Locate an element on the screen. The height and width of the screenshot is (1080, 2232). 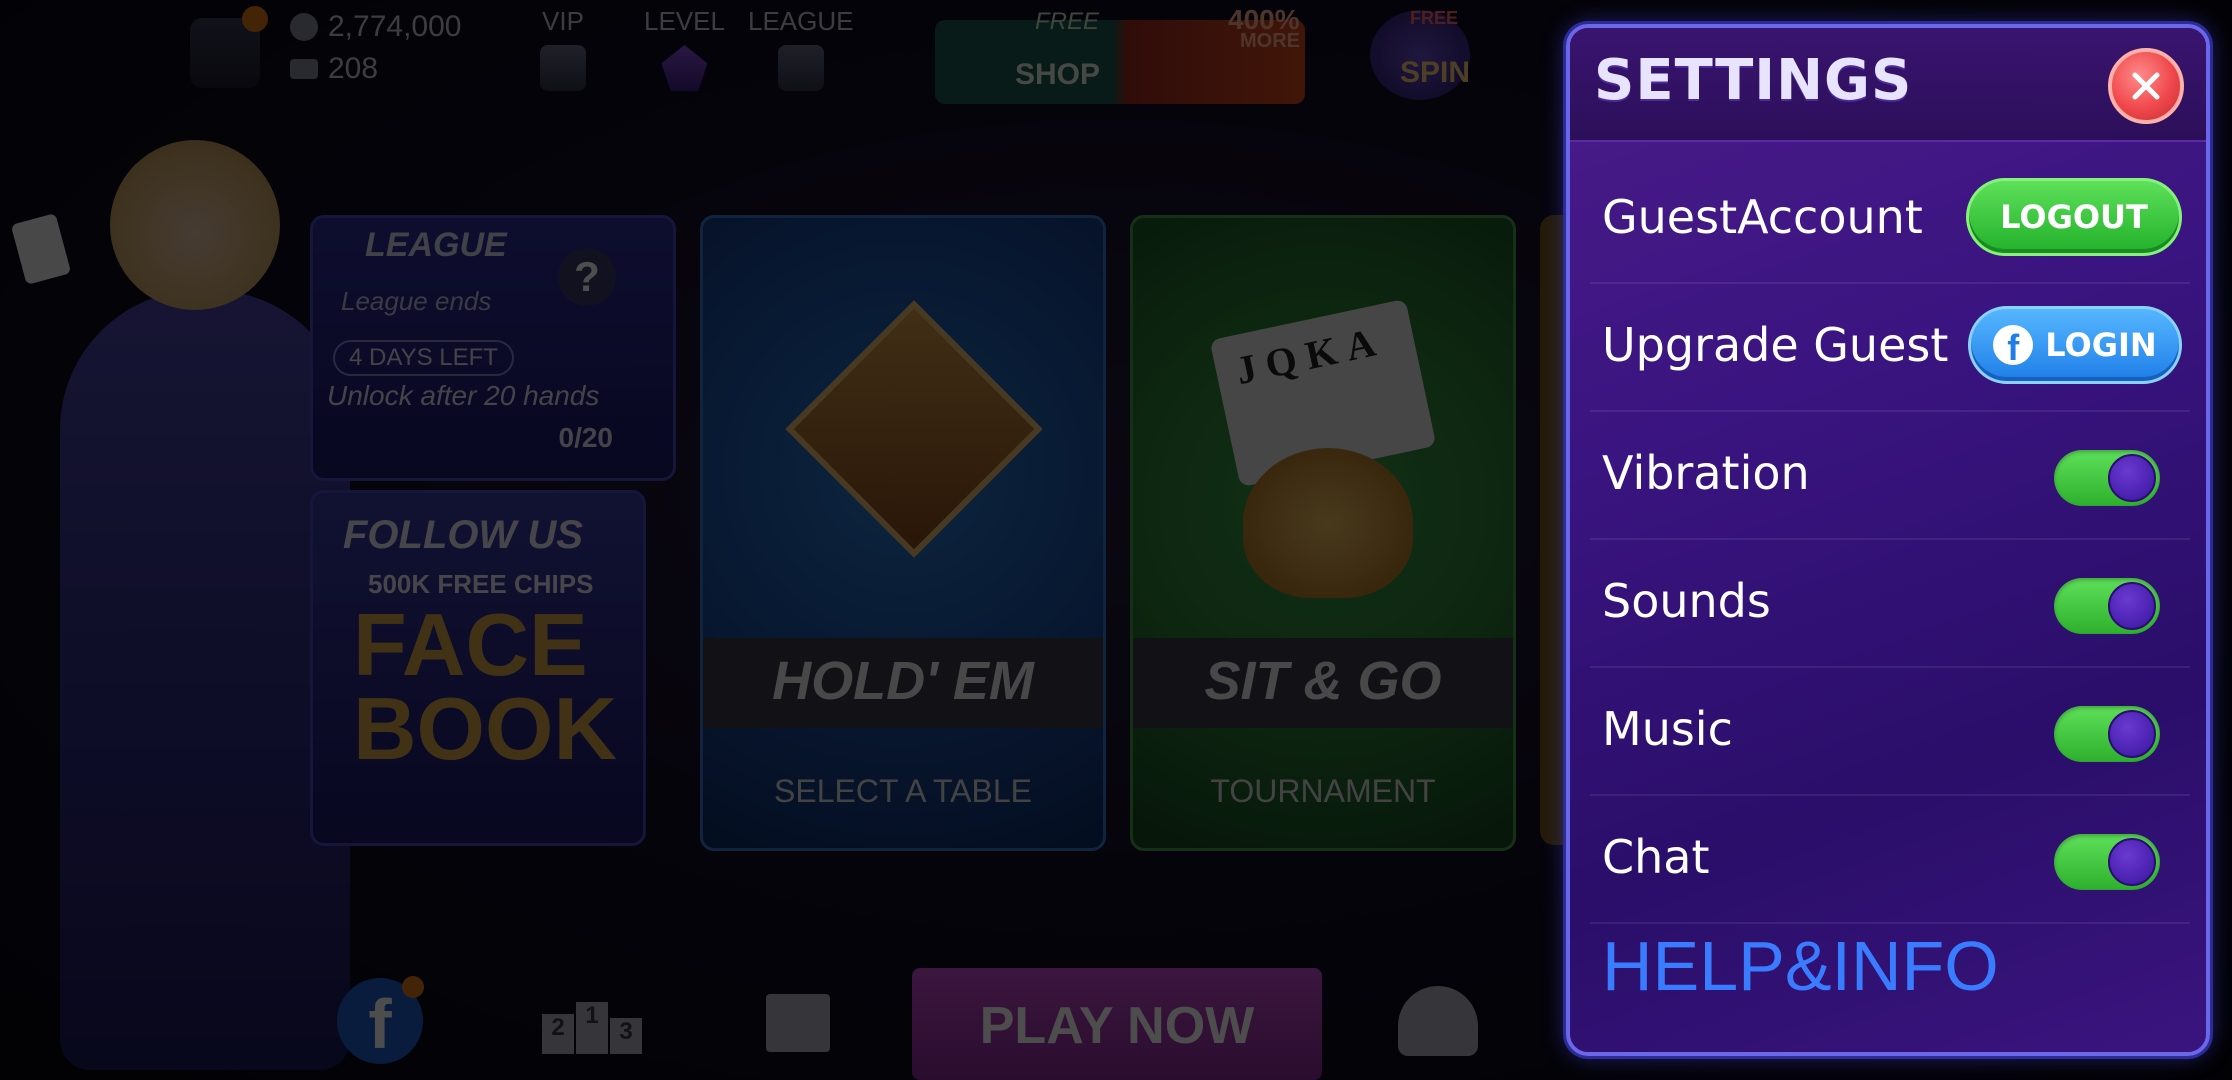
chat-toggle is located at coordinates (2107, 862).